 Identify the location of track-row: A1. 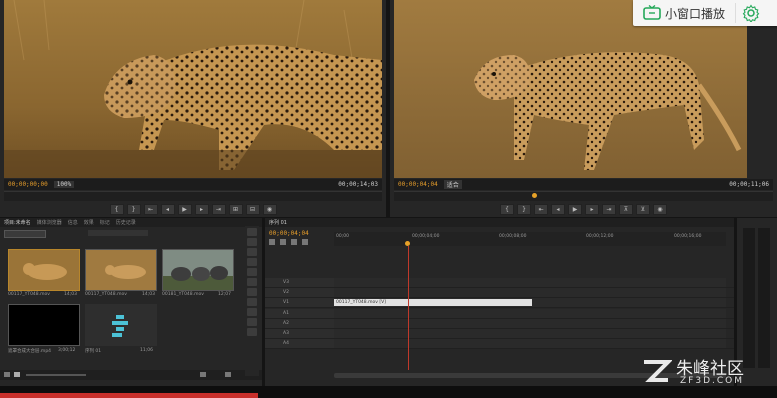
(499, 314).